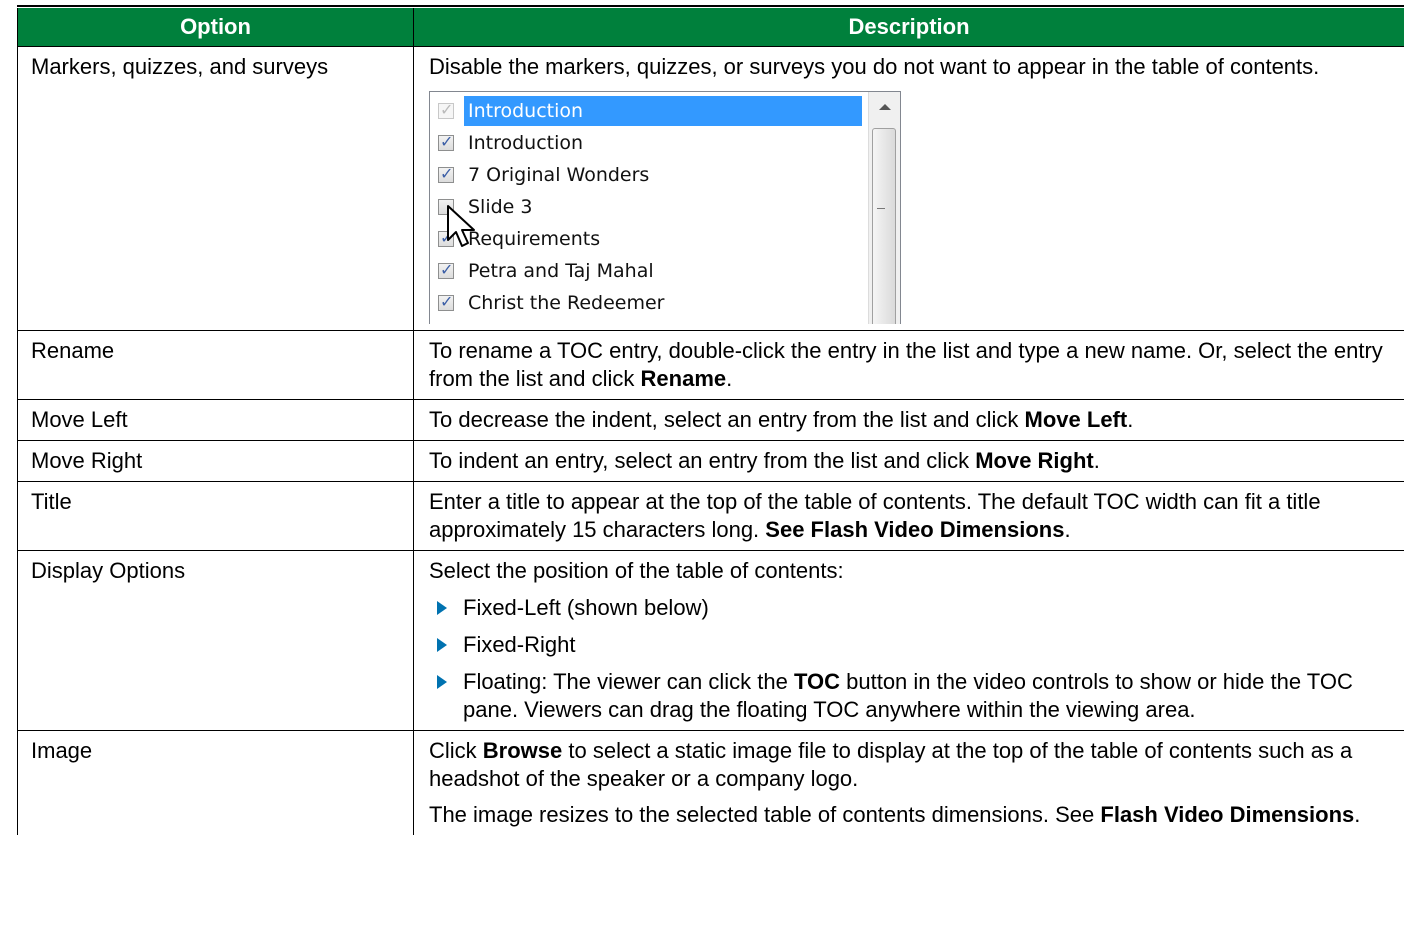  What do you see at coordinates (461, 226) in the screenshot?
I see `mouse-pointer-icon` at bounding box center [461, 226].